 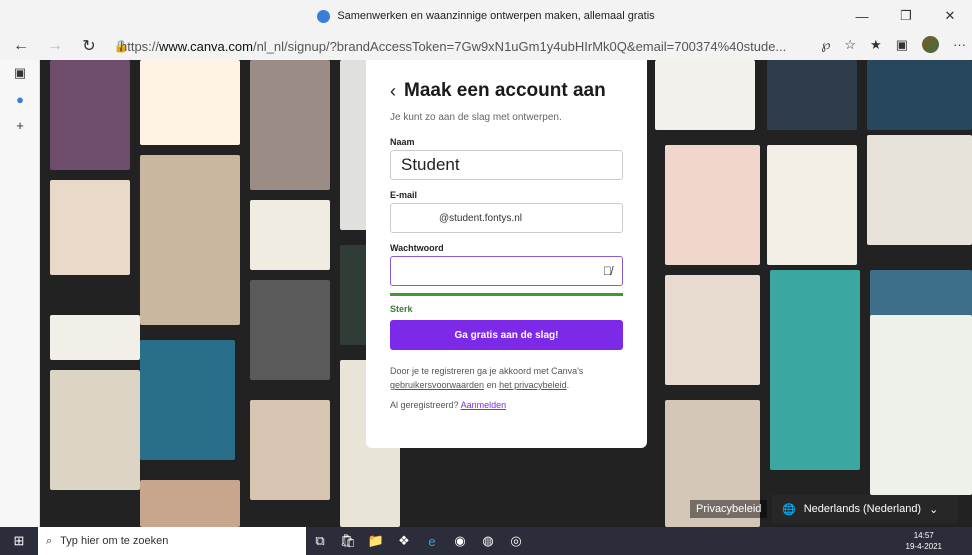 What do you see at coordinates (506, 294) in the screenshot?
I see `password-strength-bar` at bounding box center [506, 294].